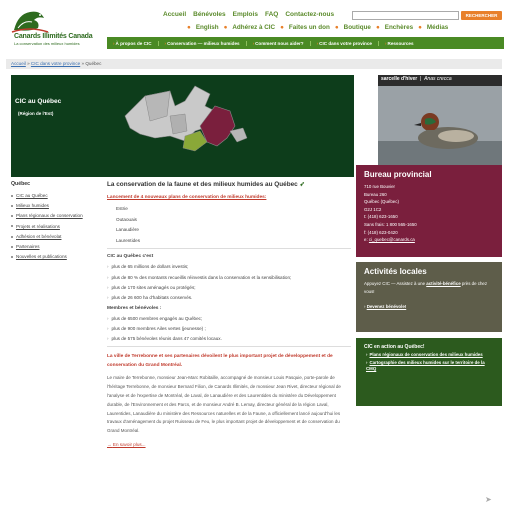 This screenshot has height=506, width=509. I want to click on logo-title: Canards Illimités Canada, so click(53, 36).